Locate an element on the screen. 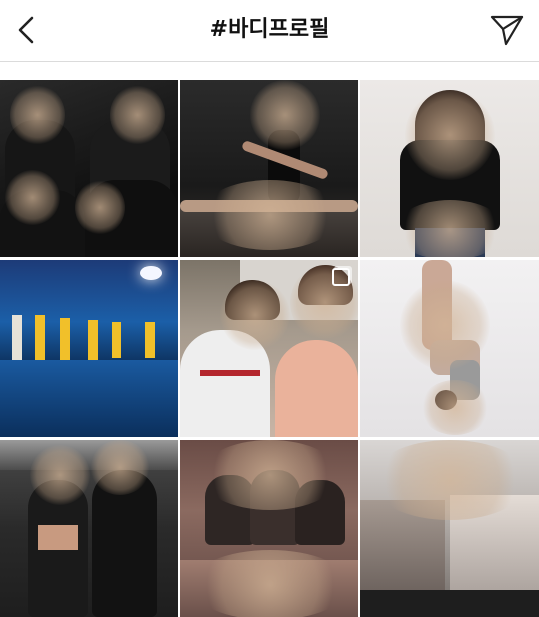 The width and height of the screenshot is (539, 617). paper-plane-icon is located at coordinates (507, 30).